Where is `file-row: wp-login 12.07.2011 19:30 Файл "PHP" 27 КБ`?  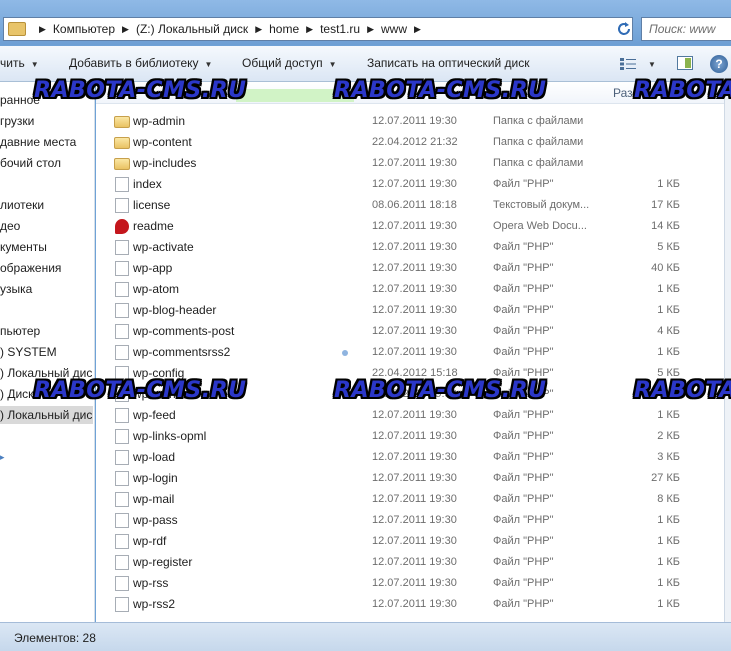
file-row: wp-login 12.07.2011 19:30 Файл "PHP" 27 КБ is located at coordinates (410, 478).